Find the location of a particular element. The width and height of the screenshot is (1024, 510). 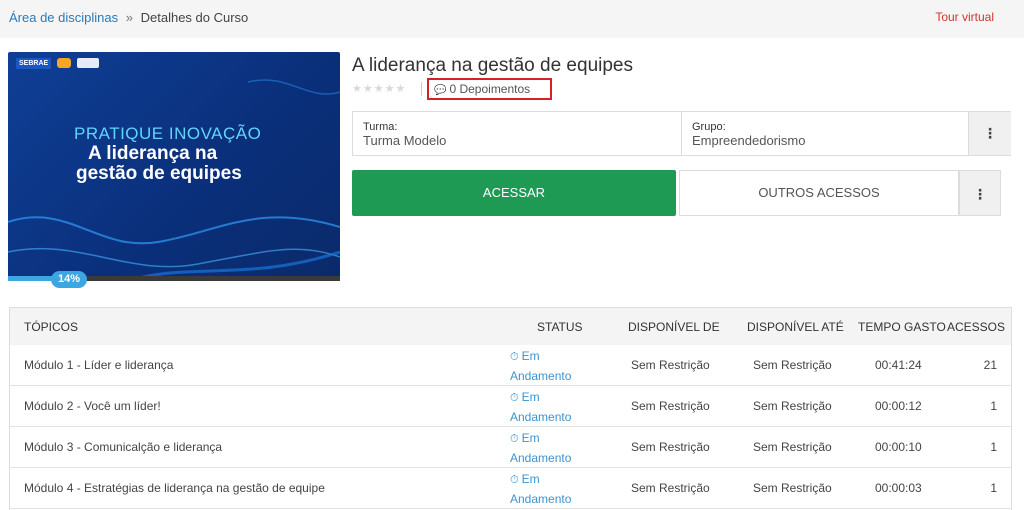

header-time-spent: TEMPO GASTO is located at coordinates (902, 327).